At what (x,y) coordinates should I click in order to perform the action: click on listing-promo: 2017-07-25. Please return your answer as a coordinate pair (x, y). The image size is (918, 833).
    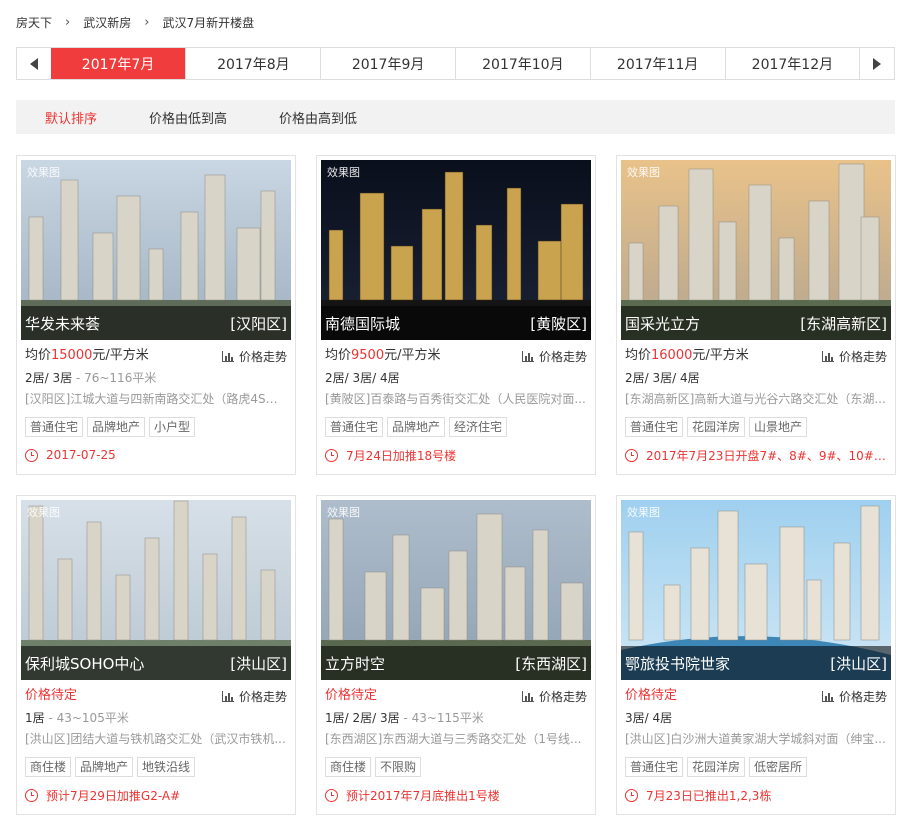
    Looking at the image, I should click on (157, 455).